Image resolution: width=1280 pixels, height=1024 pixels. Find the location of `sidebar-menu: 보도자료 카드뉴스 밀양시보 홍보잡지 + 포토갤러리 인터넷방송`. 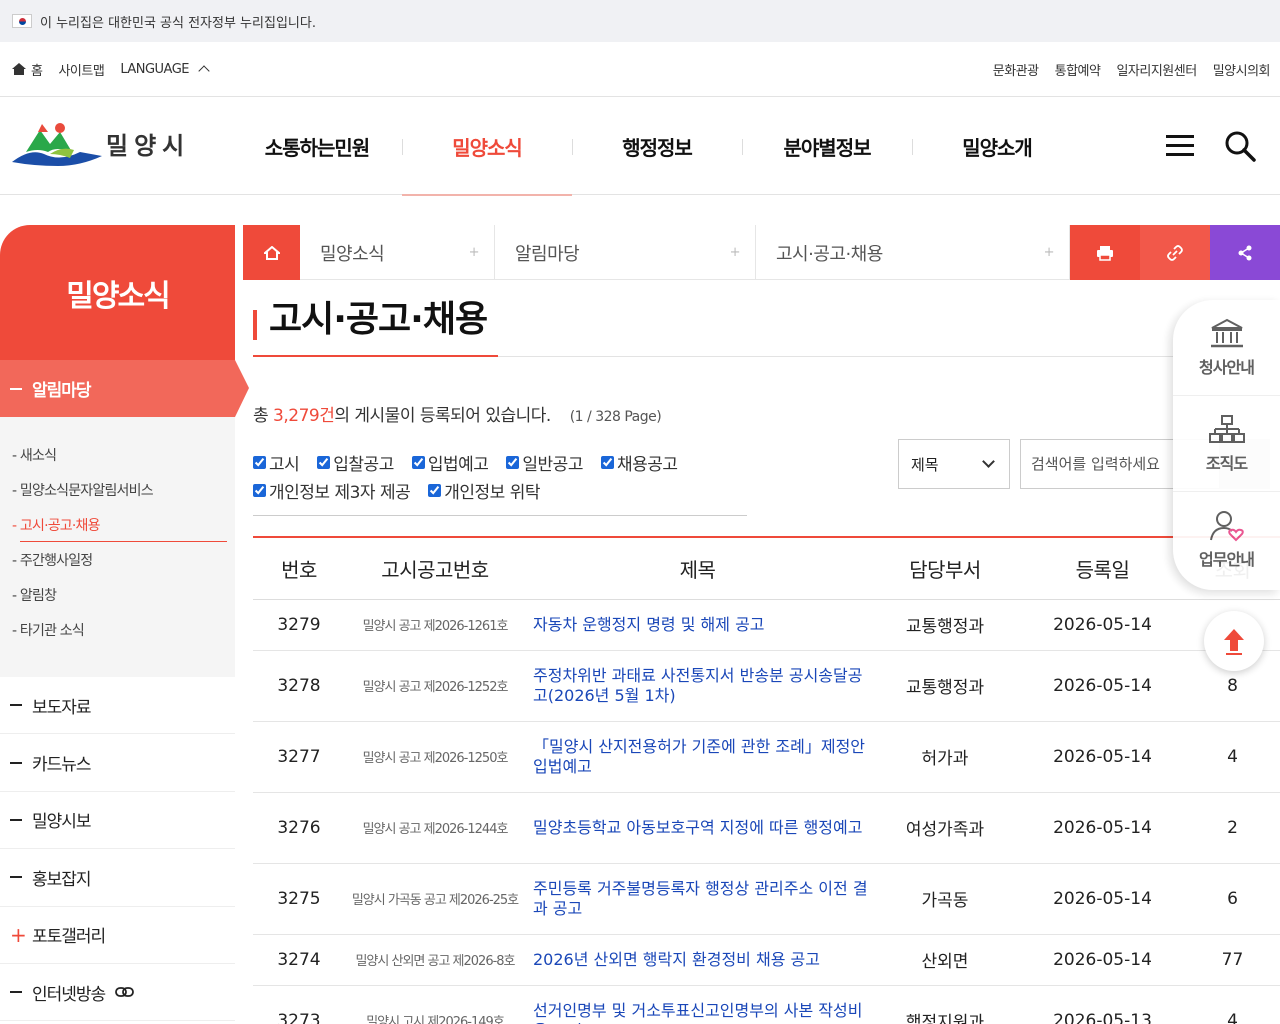

sidebar-menu: 보도자료 카드뉴스 밀양시보 홍보잡지 + 포토갤러리 인터넷방송 is located at coordinates (117, 849).